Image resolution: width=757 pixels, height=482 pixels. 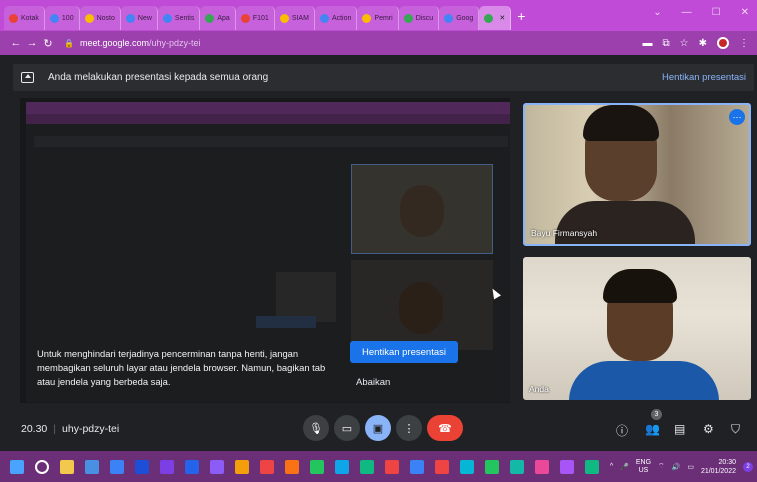 I want to click on hang-up-icon: ☎, so click(x=445, y=428).